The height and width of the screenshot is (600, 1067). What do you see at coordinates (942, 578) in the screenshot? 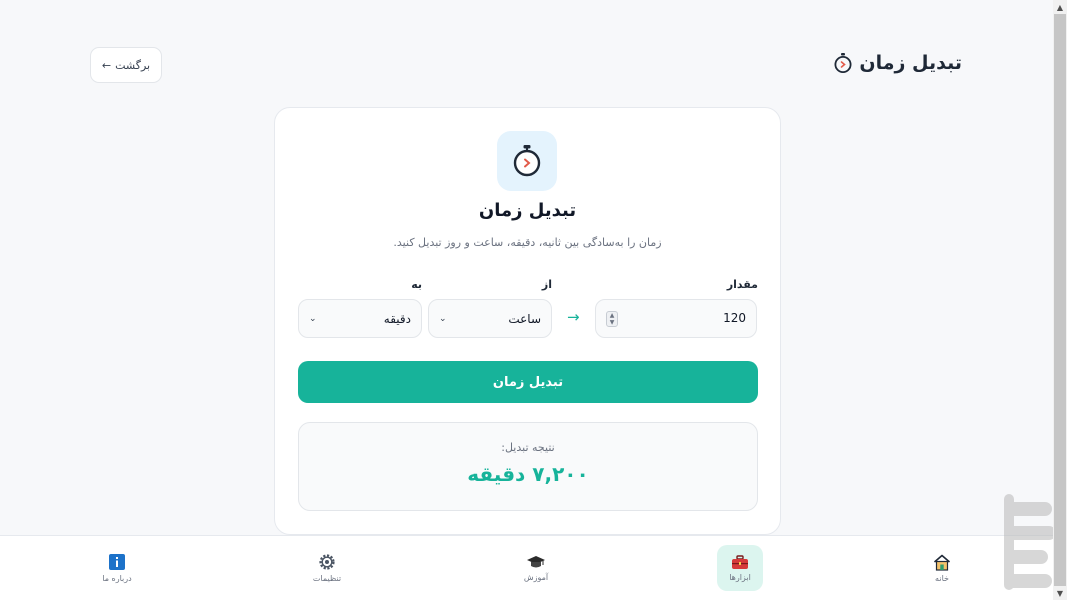
I see `nav-label: خانه` at bounding box center [942, 578].